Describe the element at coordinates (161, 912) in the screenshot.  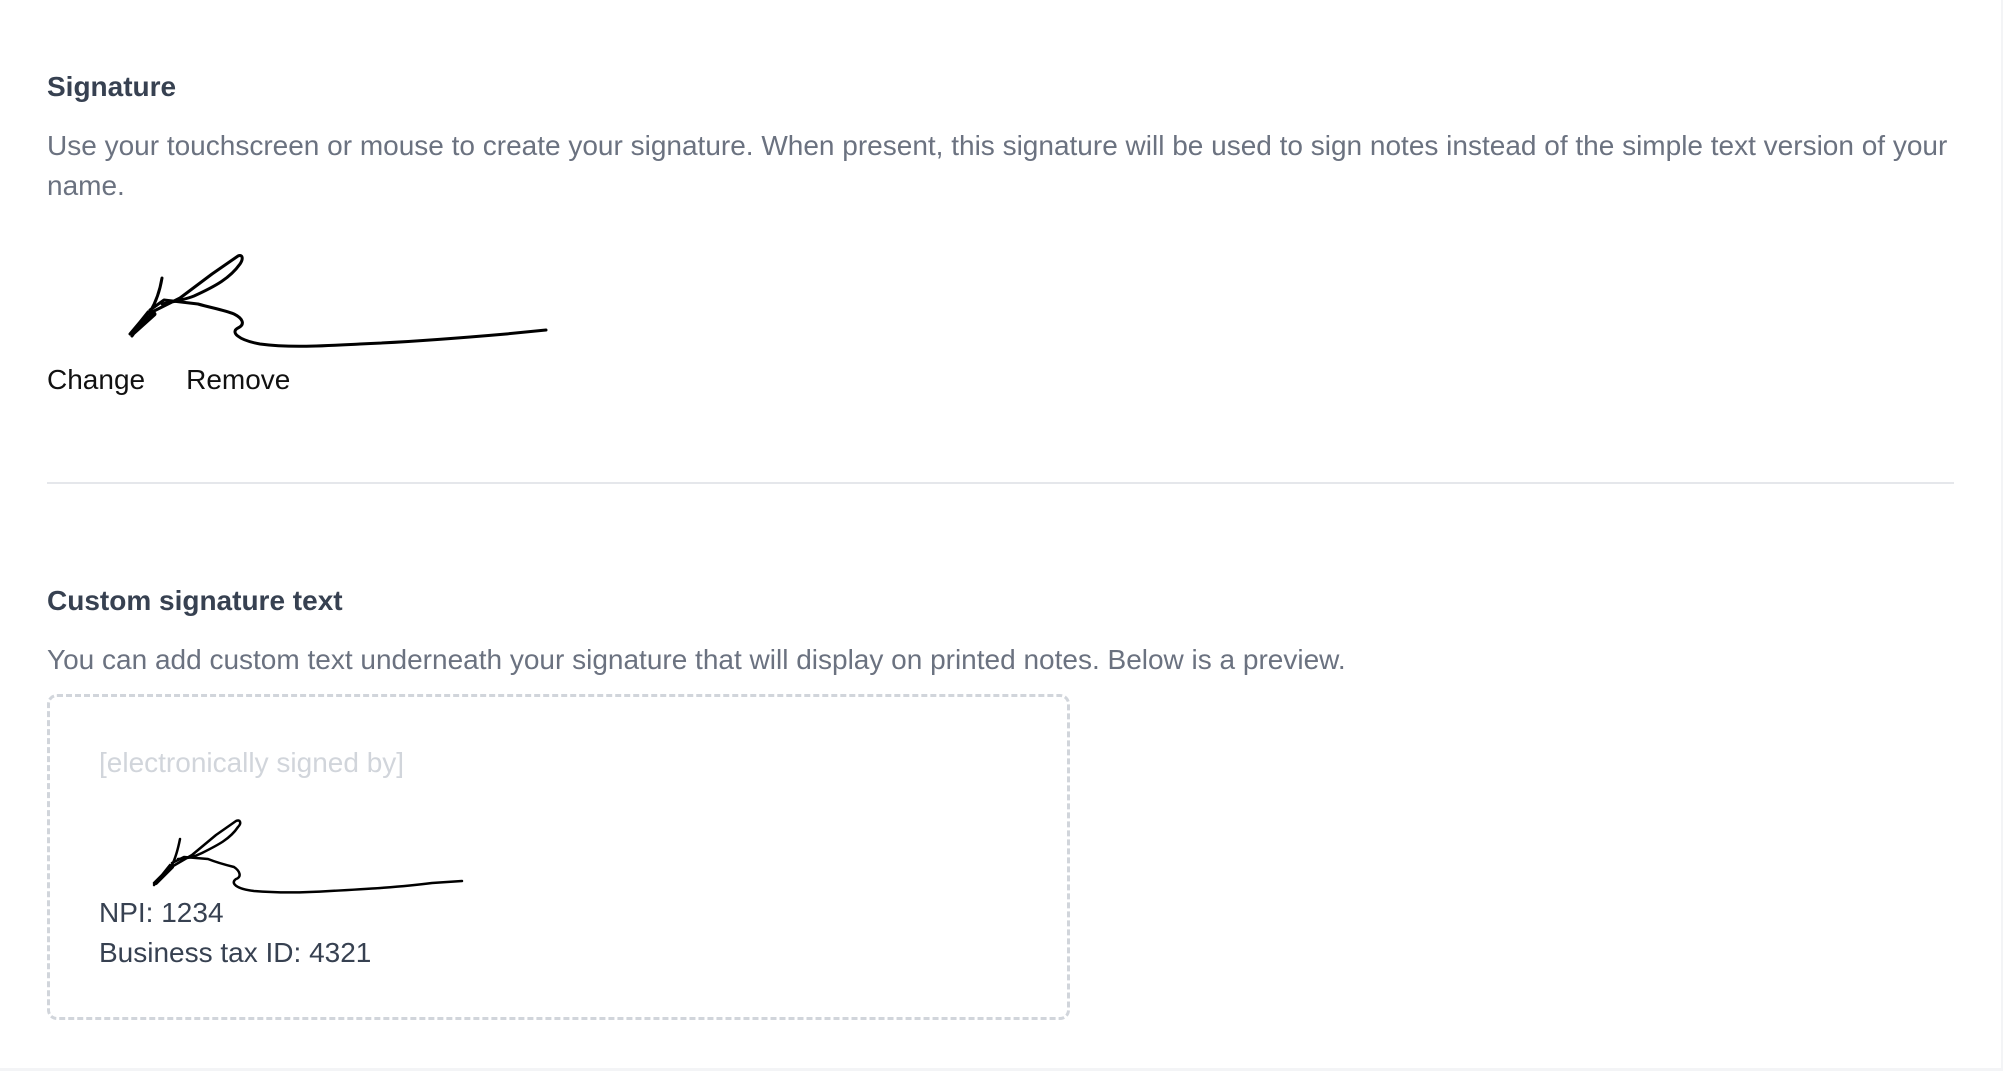
I see `preview-npi-line: NPI: 1234` at that location.